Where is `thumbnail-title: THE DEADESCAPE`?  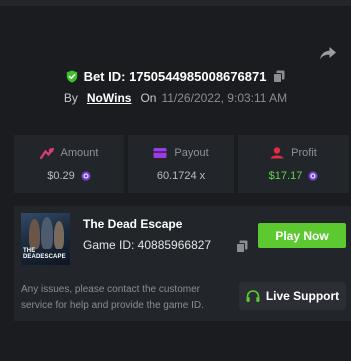
thumbnail-title: THE DEADESCAPE is located at coordinates (44, 254).